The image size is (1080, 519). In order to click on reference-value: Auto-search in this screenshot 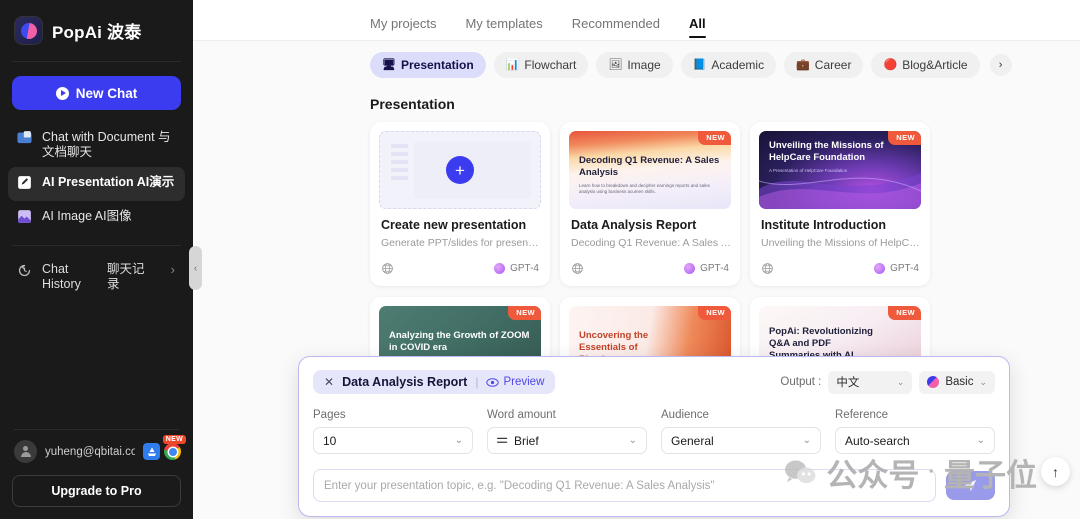, I will do `click(877, 440)`.